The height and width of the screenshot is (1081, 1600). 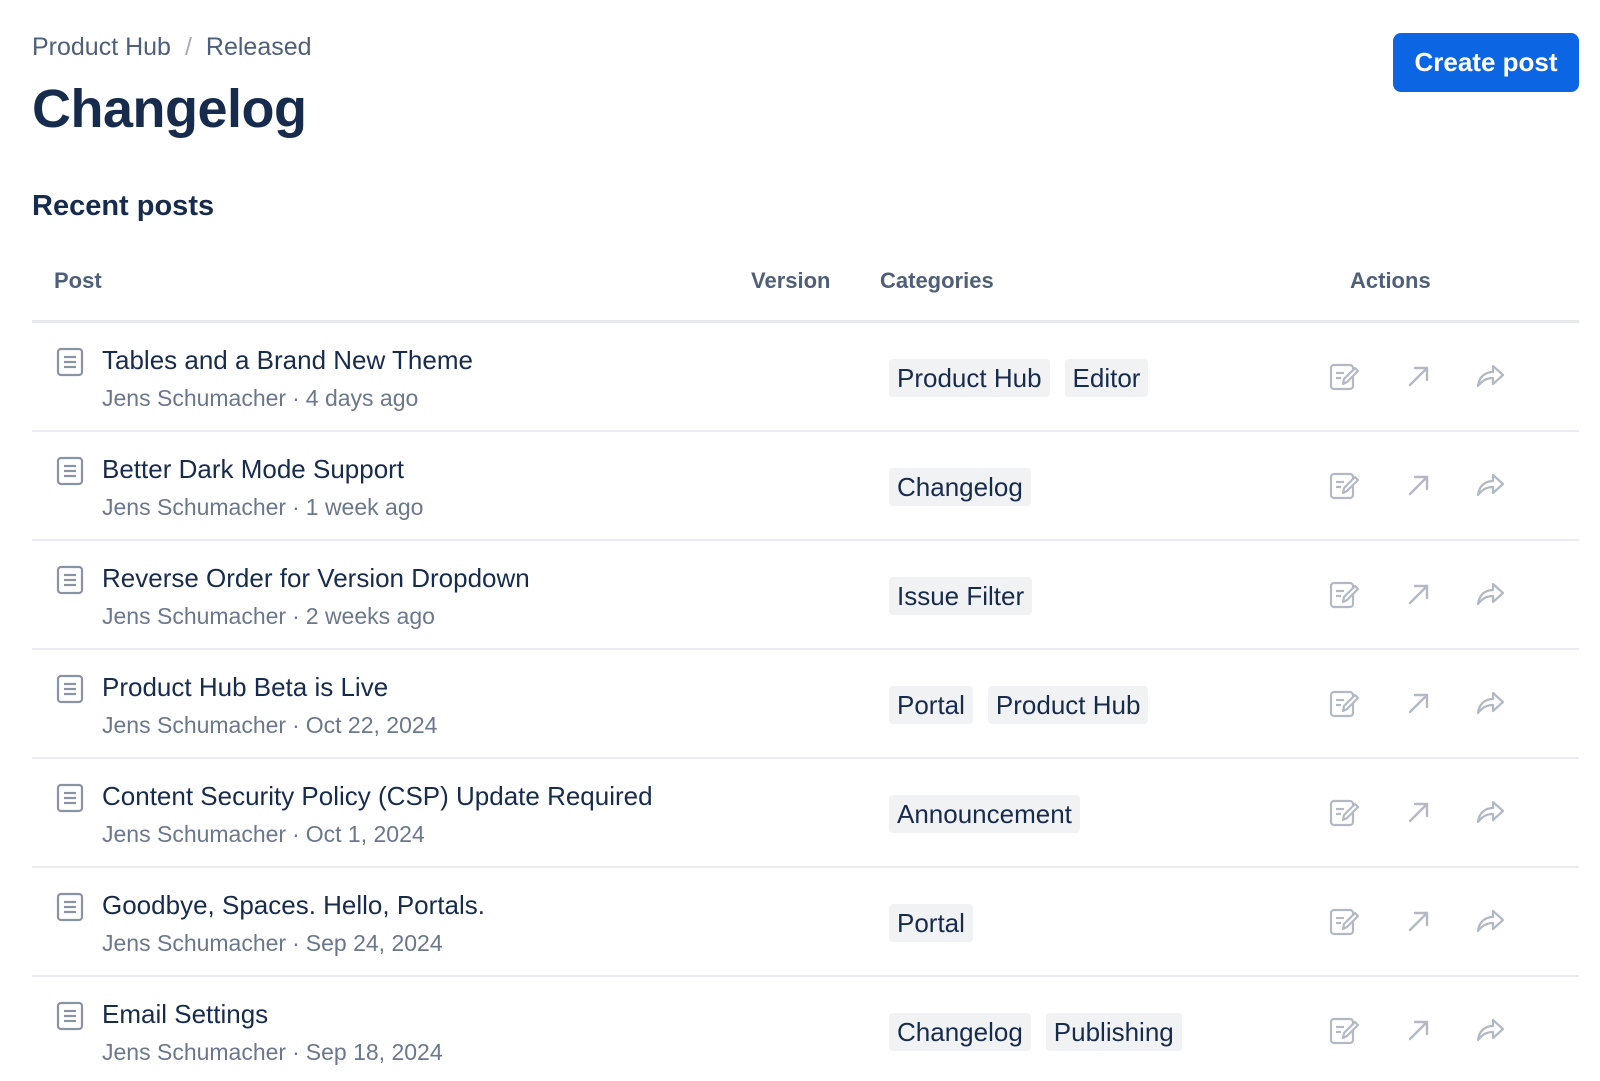 I want to click on post-title: Email Settings, so click(x=185, y=1014).